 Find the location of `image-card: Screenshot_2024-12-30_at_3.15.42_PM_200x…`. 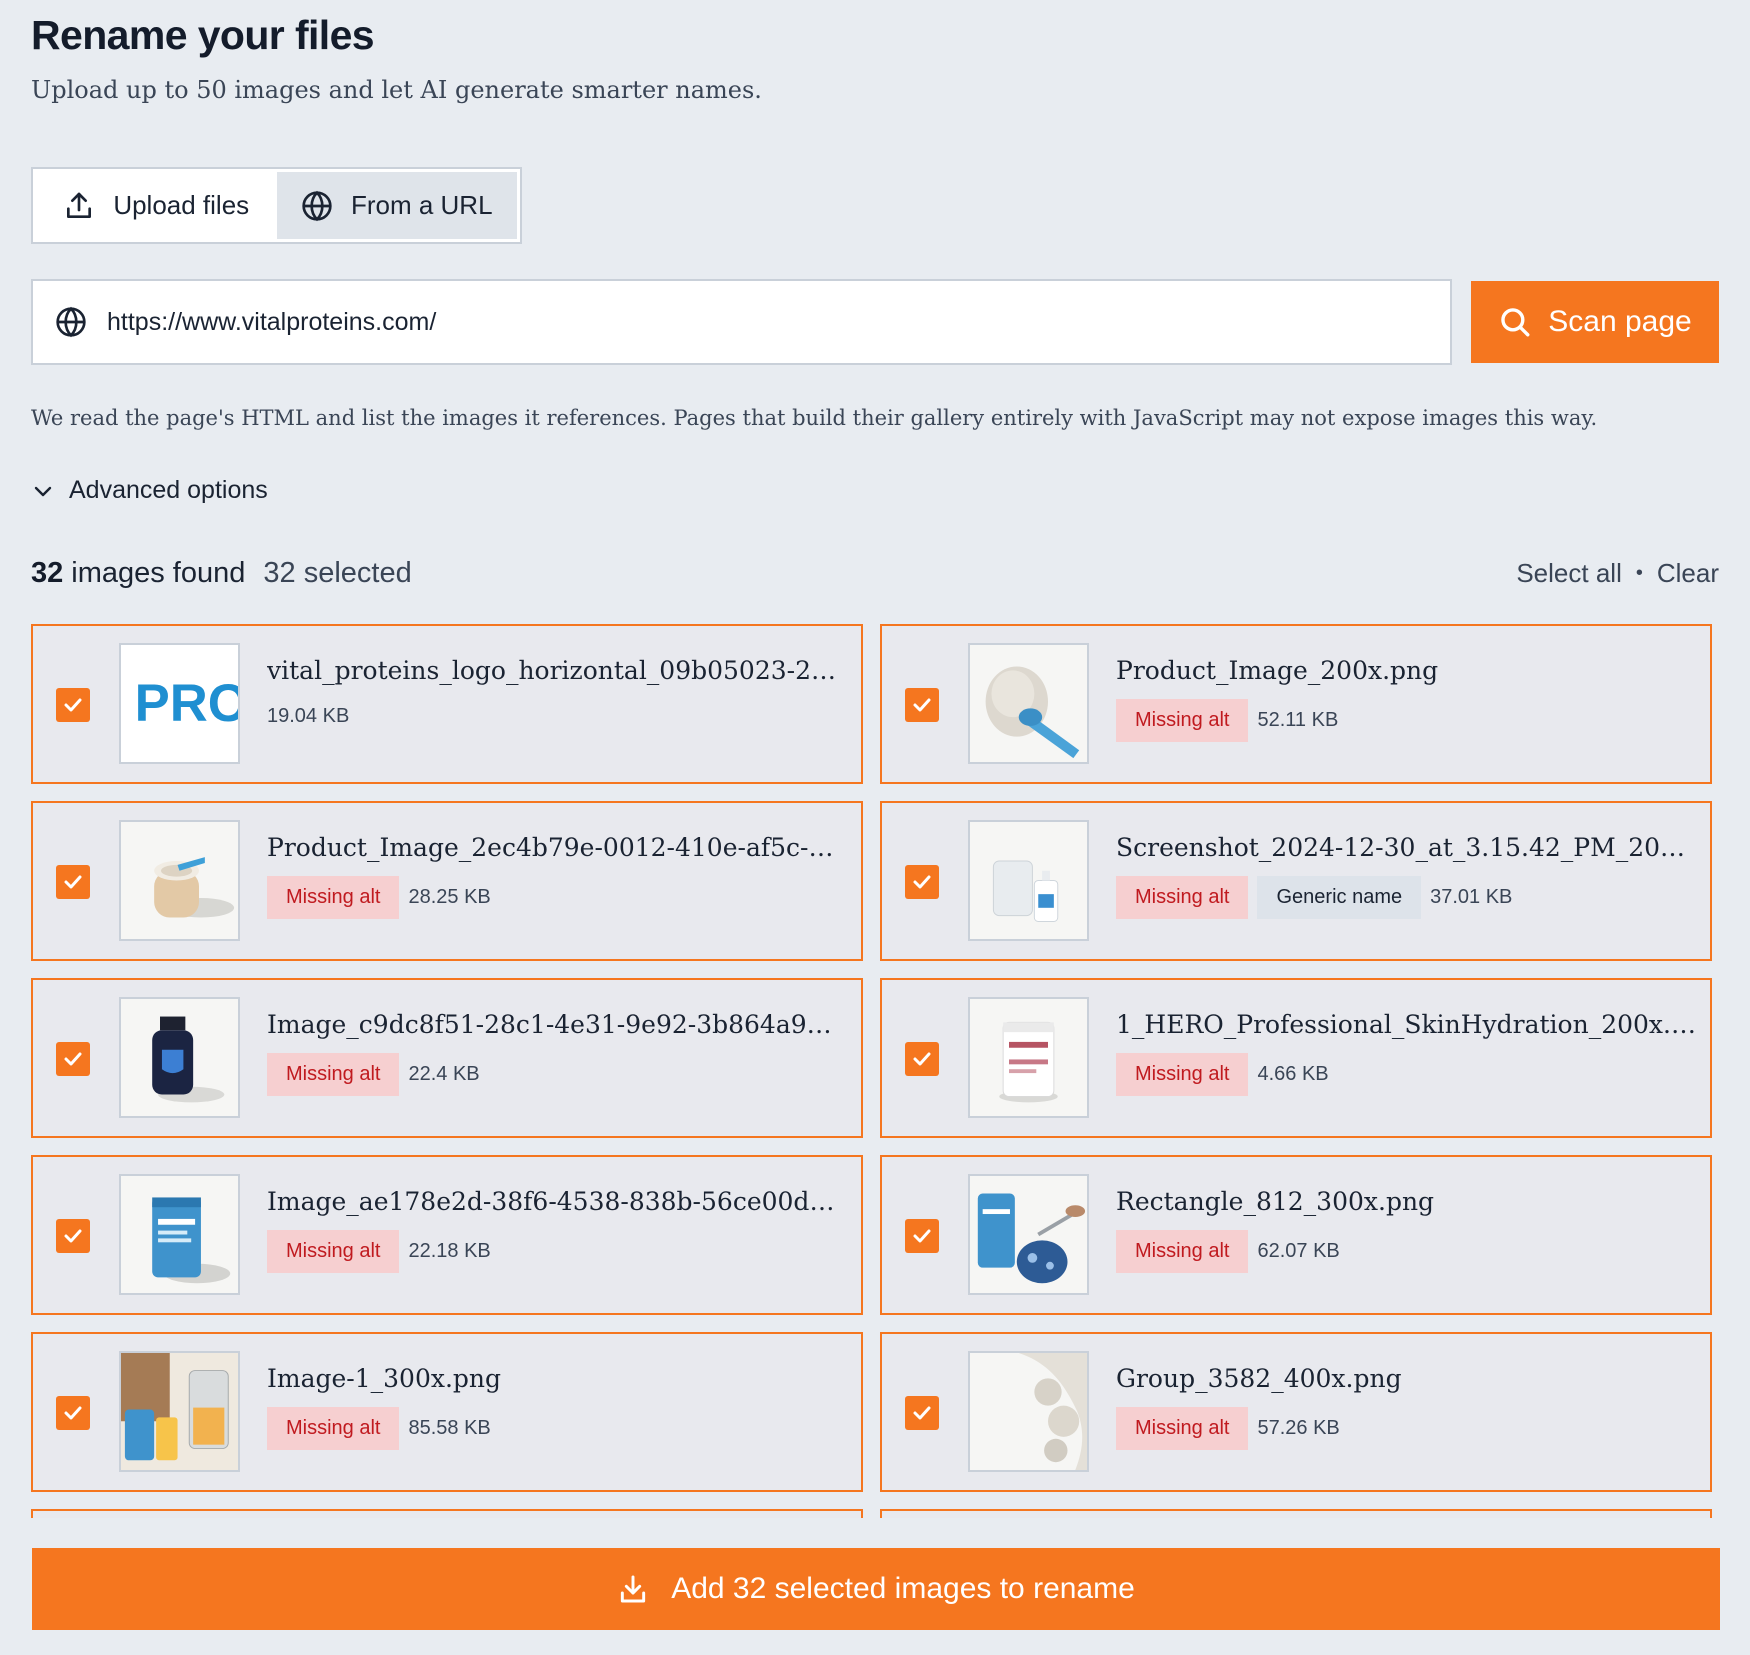

image-card: Screenshot_2024-12-30_at_3.15.42_PM_200x… is located at coordinates (1296, 881).